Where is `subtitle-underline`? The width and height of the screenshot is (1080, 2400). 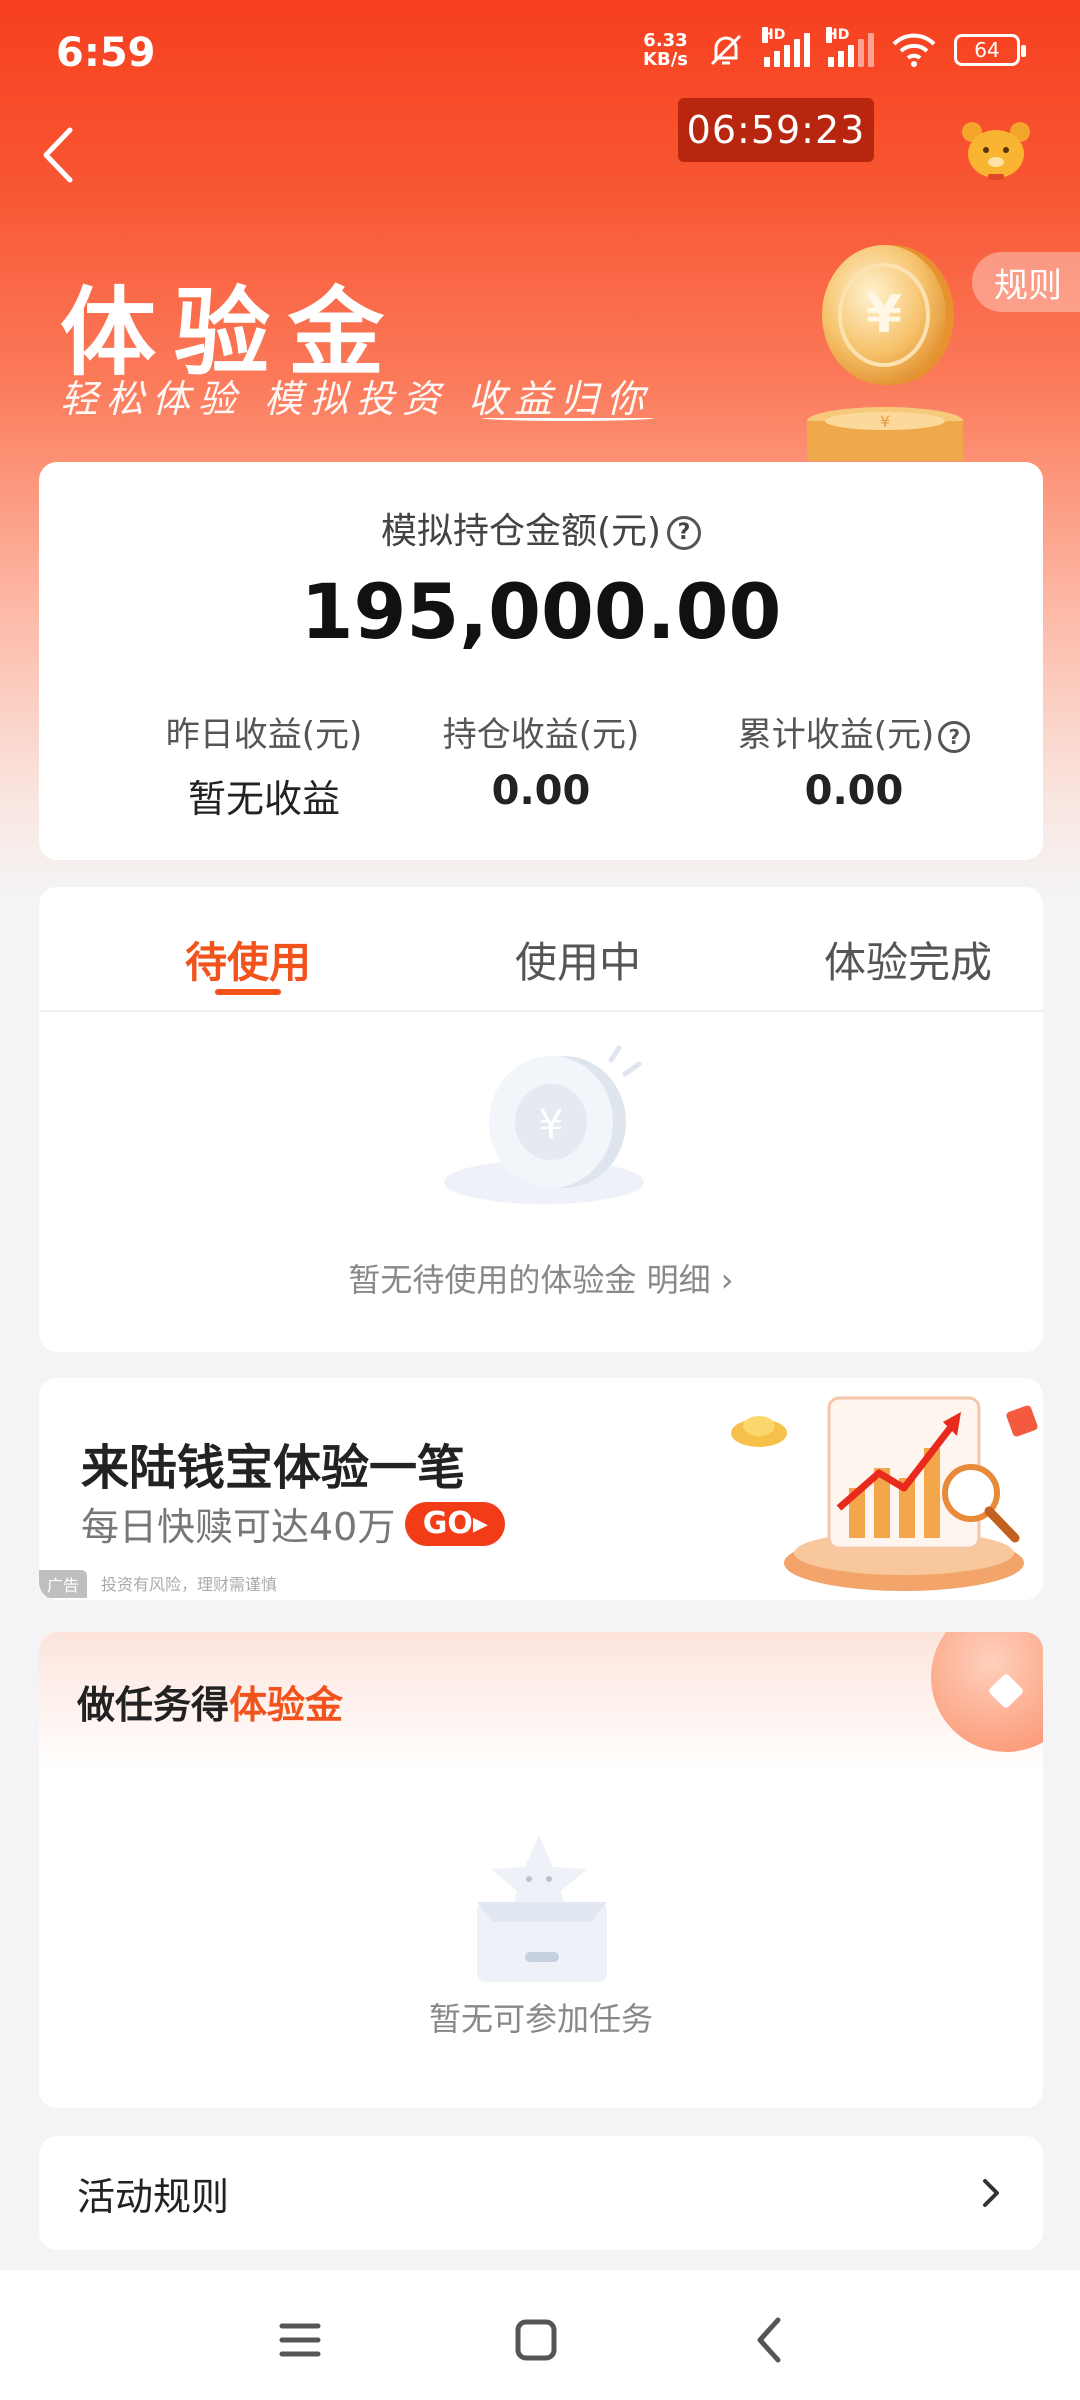 subtitle-underline is located at coordinates (568, 418).